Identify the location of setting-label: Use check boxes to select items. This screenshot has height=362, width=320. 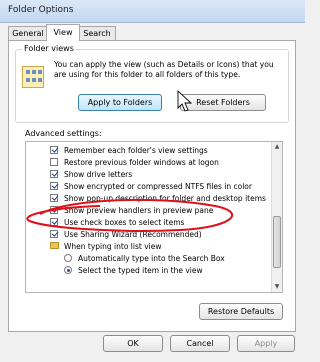
(124, 222).